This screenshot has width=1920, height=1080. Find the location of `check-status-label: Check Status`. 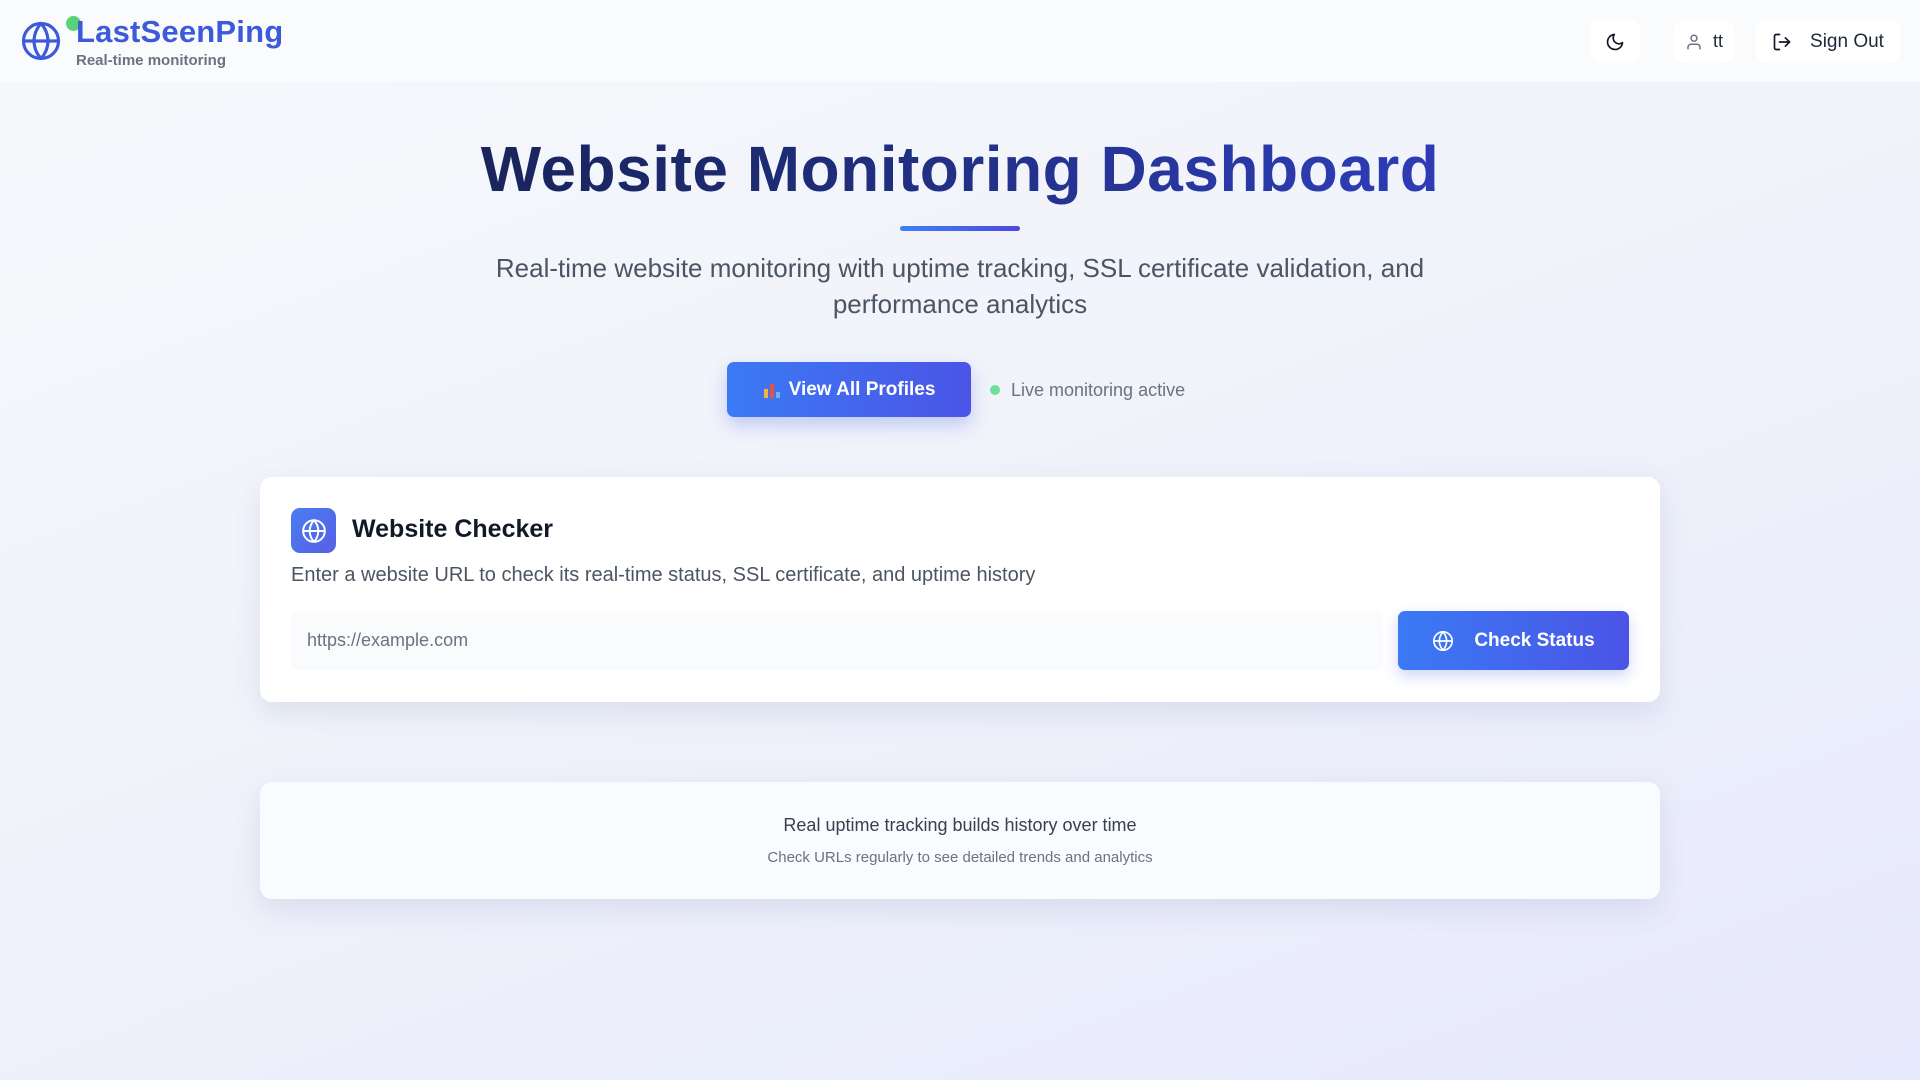

check-status-label: Check Status is located at coordinates (1534, 640).